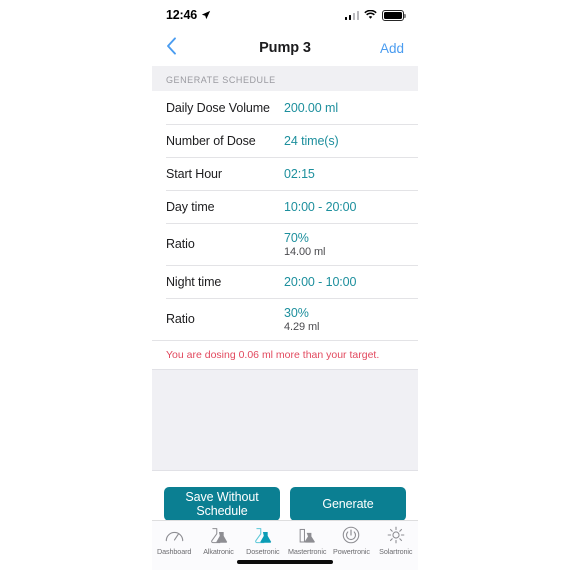  I want to click on tab-mastertronic: Mastertronic, so click(307, 540).